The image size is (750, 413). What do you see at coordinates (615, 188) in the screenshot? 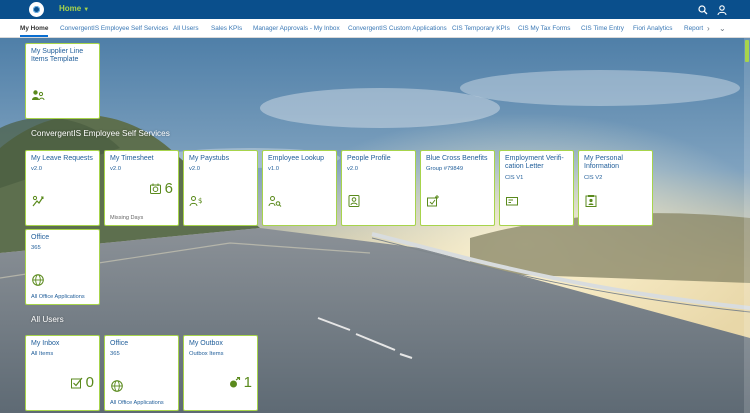
I see `tile-my-personal-information: My Personal Information CIS V2` at bounding box center [615, 188].